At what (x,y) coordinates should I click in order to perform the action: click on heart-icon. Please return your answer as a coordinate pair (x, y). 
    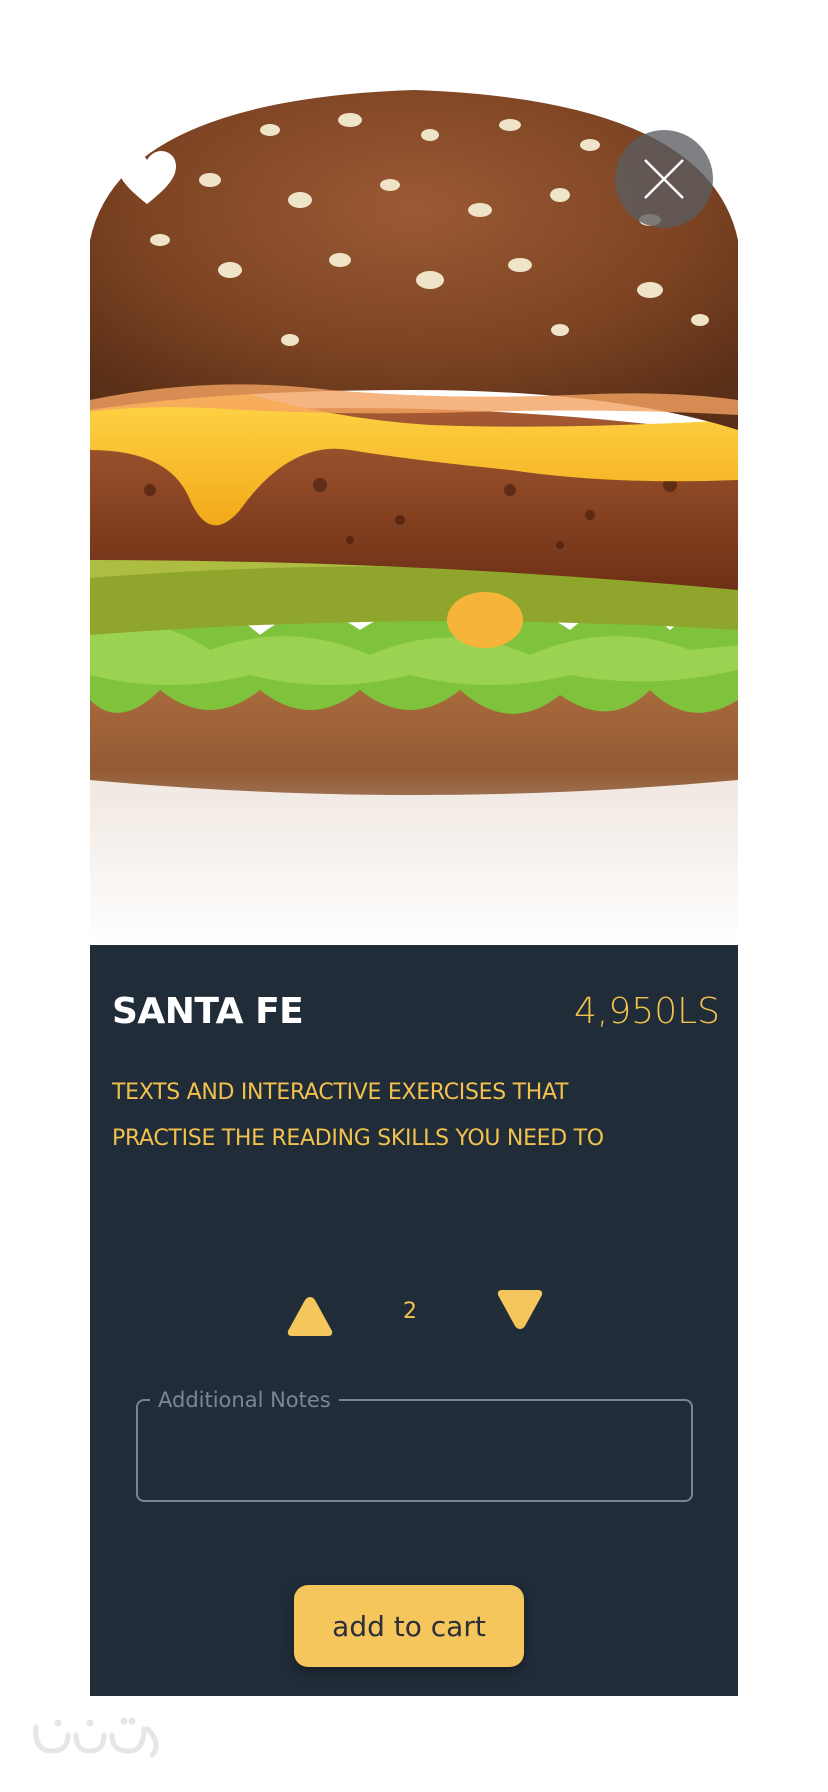
    Looking at the image, I should click on (147, 177).